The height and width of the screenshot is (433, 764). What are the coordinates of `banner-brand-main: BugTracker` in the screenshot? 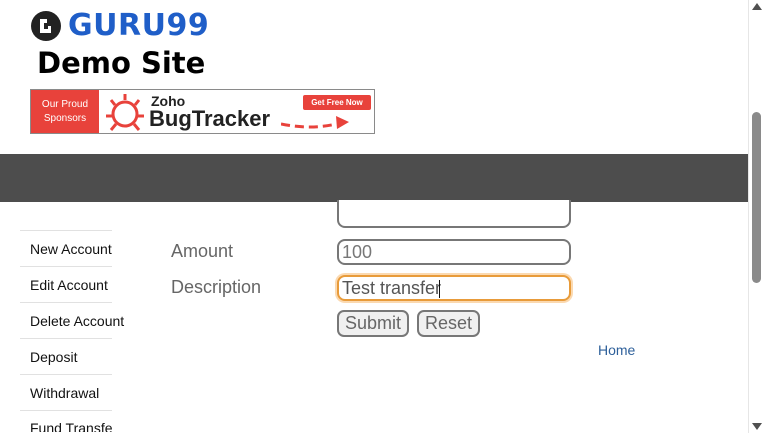 It's located at (210, 118).